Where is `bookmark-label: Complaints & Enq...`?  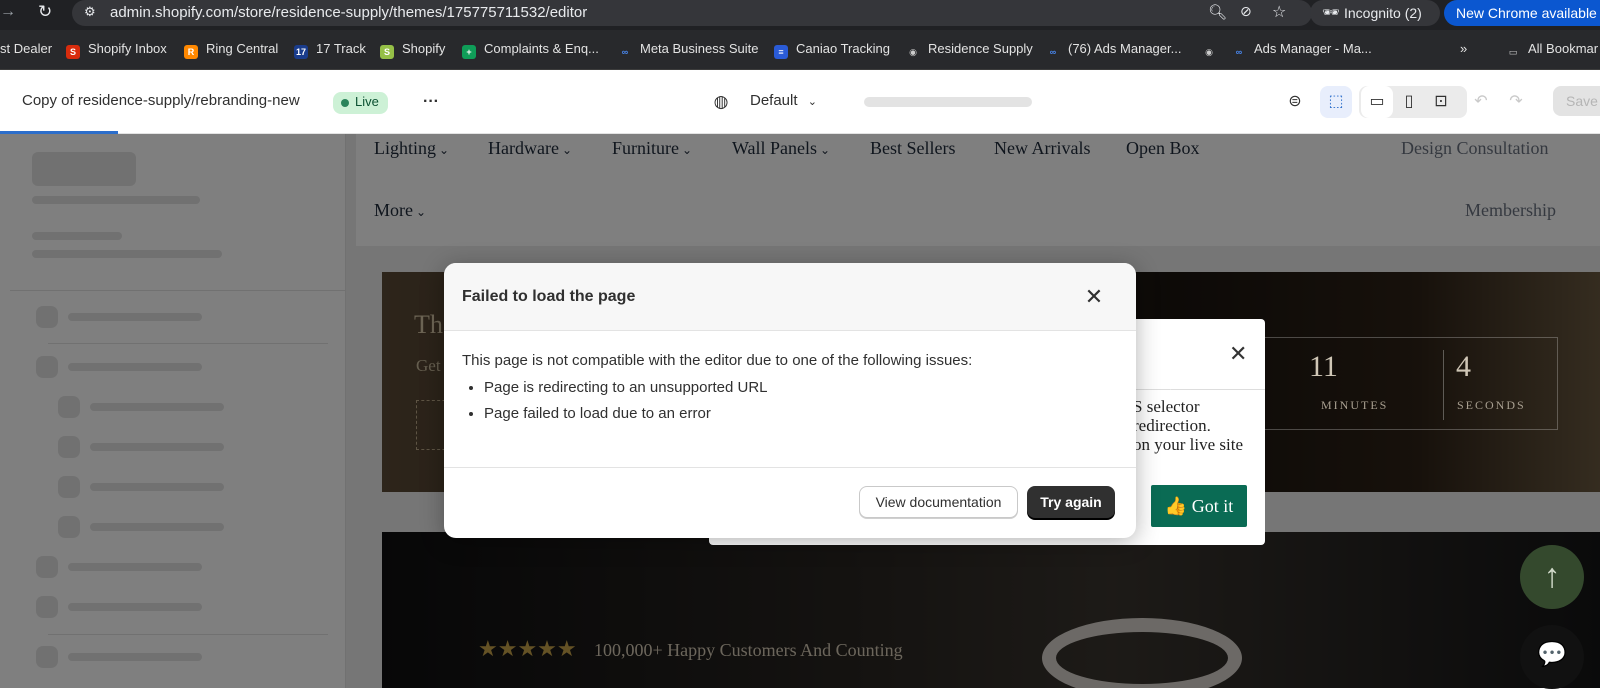
bookmark-label: Complaints & Enq... is located at coordinates (541, 48).